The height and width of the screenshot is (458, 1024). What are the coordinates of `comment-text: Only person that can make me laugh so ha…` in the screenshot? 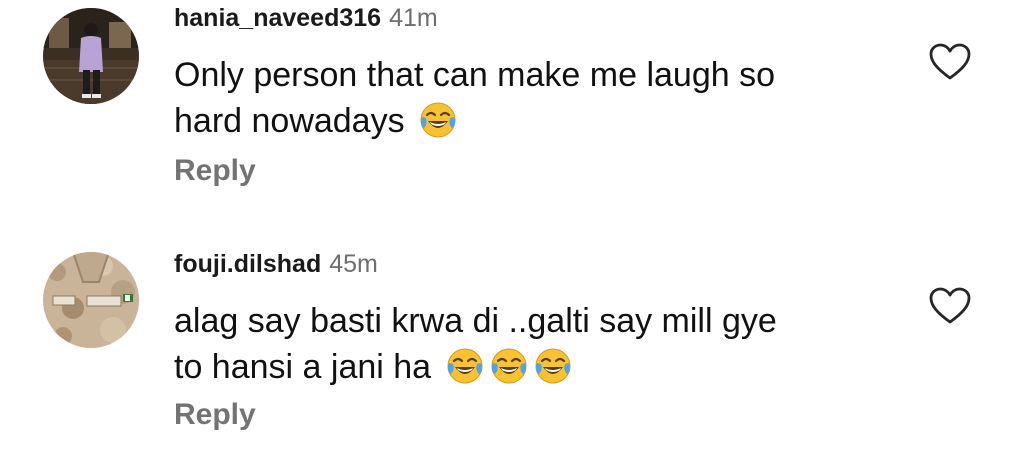 It's located at (534, 98).